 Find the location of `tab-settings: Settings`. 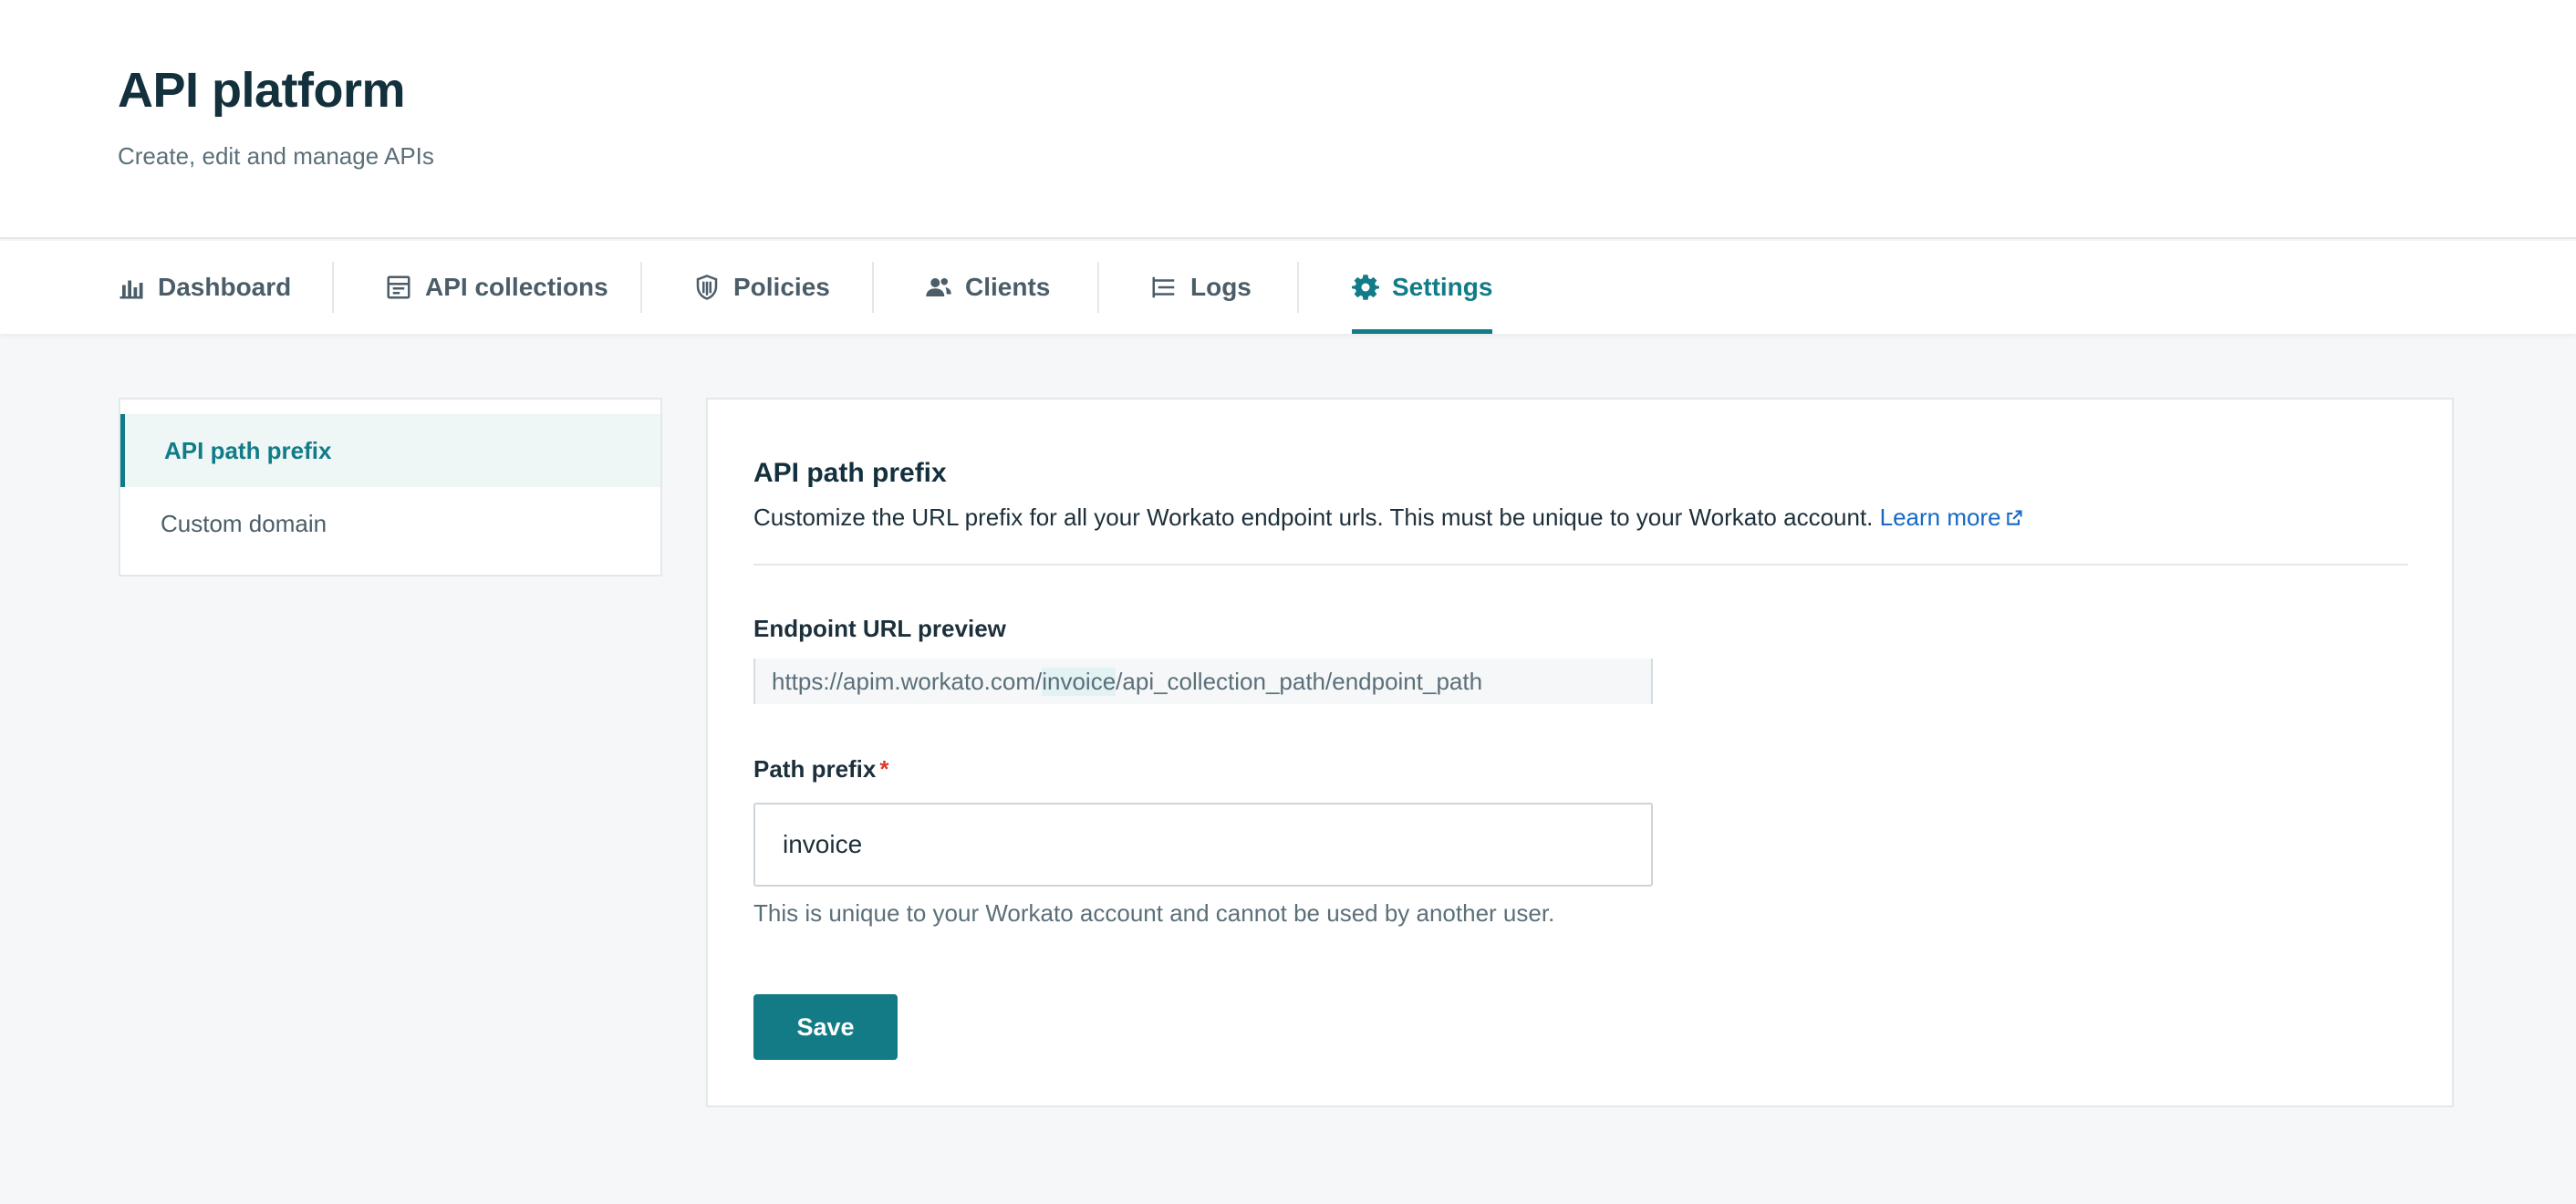

tab-settings: Settings is located at coordinates (1422, 287).